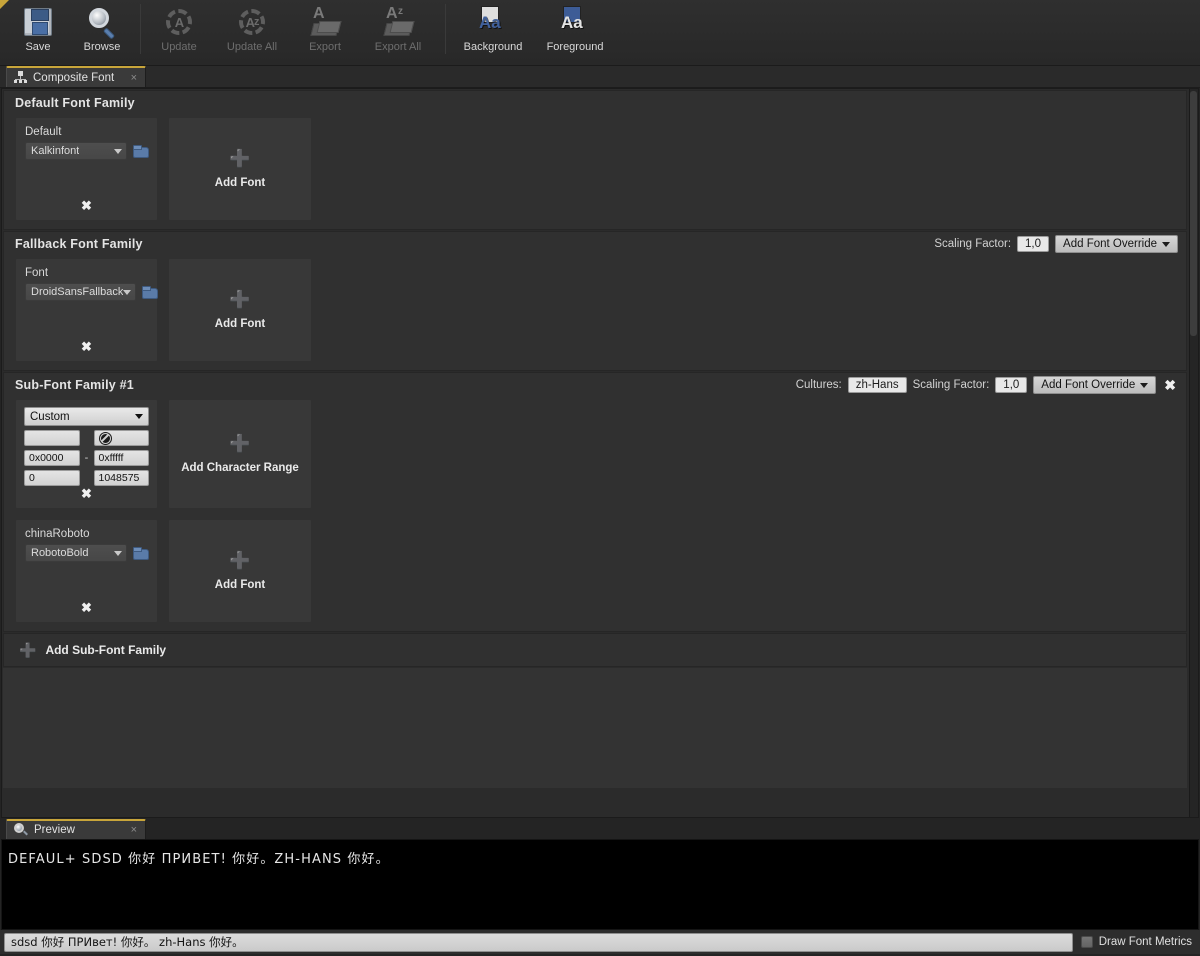  I want to click on range-dec-to-input: 1048575, so click(121, 478).